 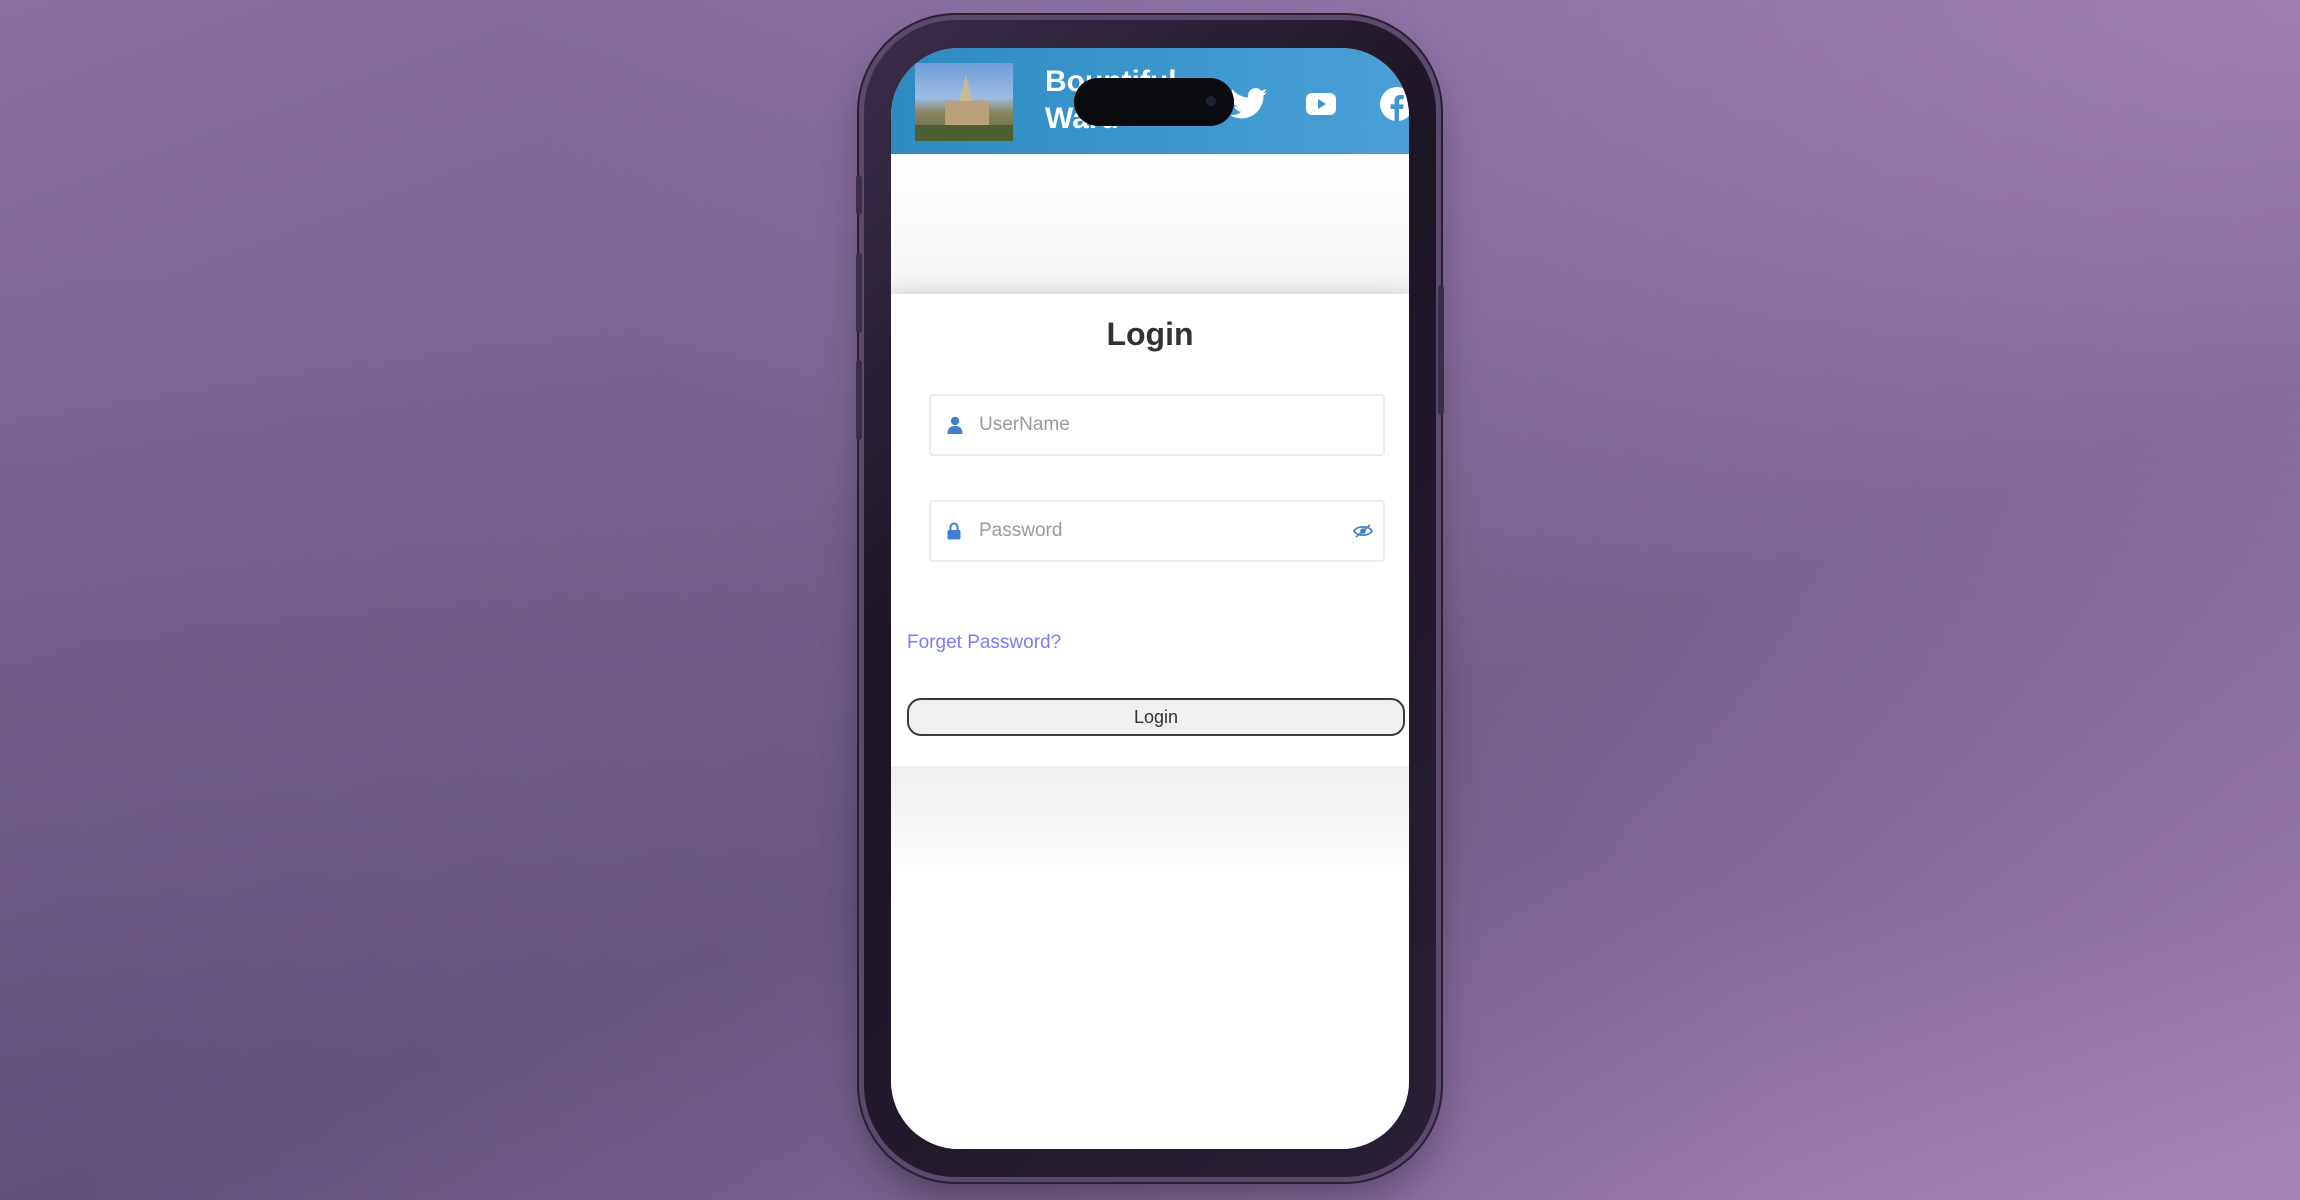 What do you see at coordinates (859, 195) in the screenshot?
I see `phone-action-button` at bounding box center [859, 195].